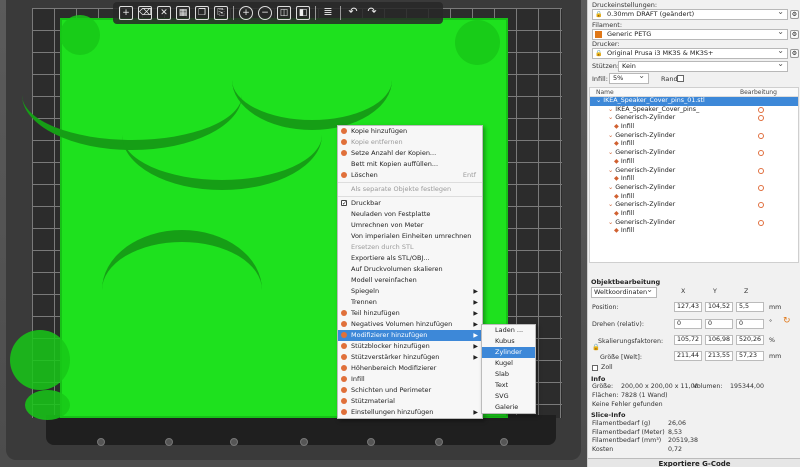 Image resolution: width=800 pixels, height=467 pixels. What do you see at coordinates (694, 462) in the screenshot?
I see `export-gcode-button: Exportiere G-Code` at bounding box center [694, 462].